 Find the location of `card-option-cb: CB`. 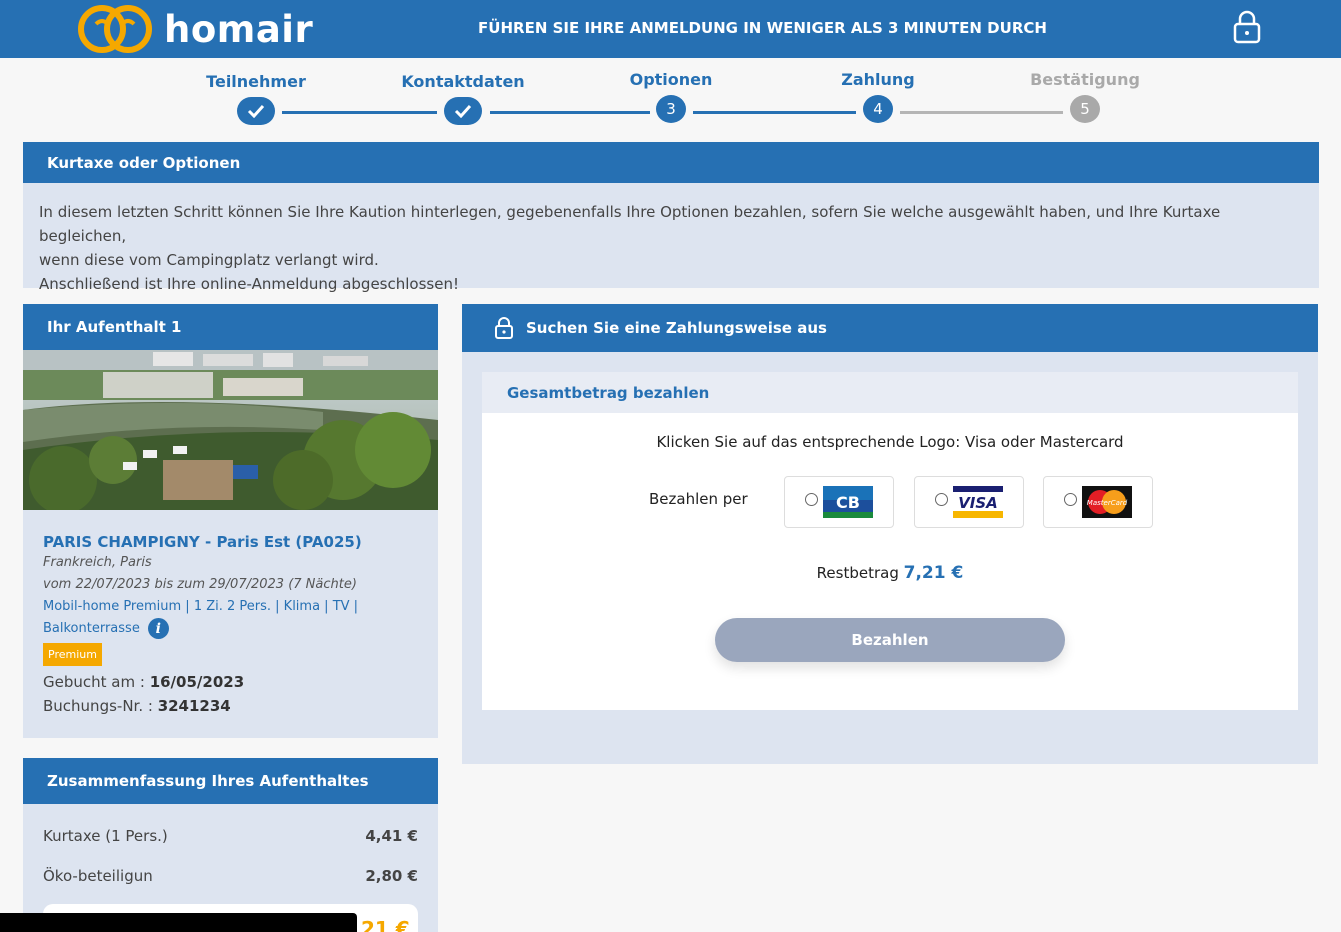

card-option-cb: CB is located at coordinates (839, 502).